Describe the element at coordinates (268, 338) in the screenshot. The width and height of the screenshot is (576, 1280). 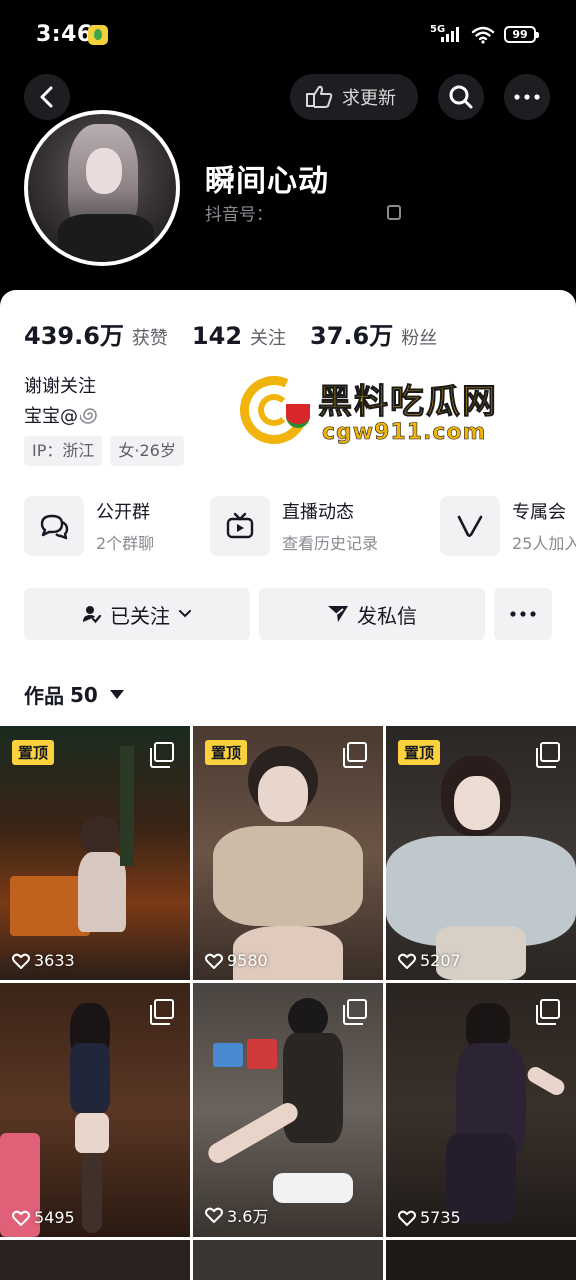
I see `stat-label: 关注` at that location.